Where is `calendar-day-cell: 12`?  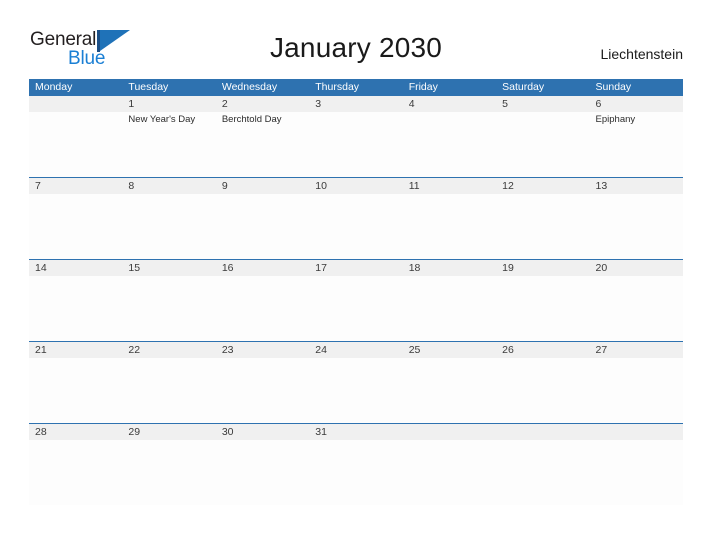
calendar-day-cell: 12 is located at coordinates (543, 218).